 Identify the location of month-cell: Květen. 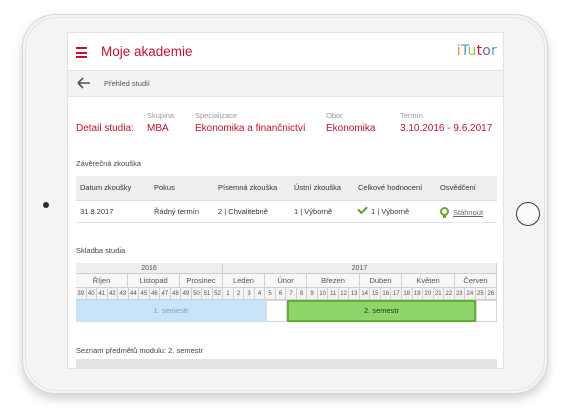
(428, 281).